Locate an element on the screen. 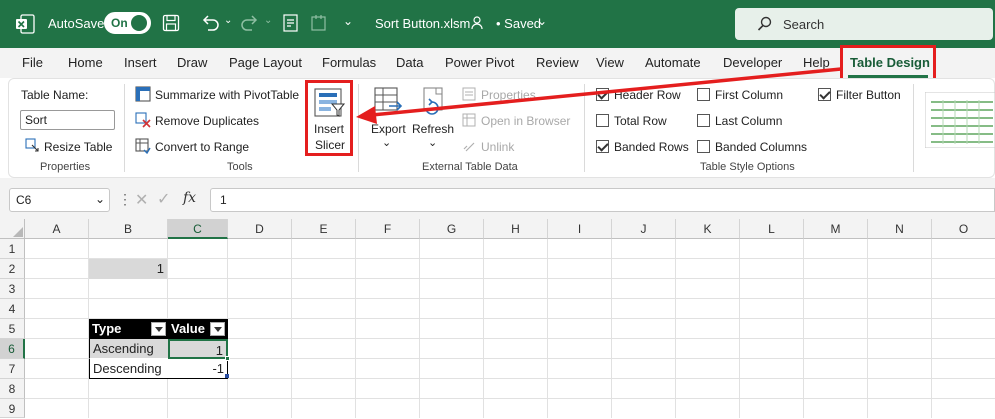  row-header-4: 4 is located at coordinates (12, 309).